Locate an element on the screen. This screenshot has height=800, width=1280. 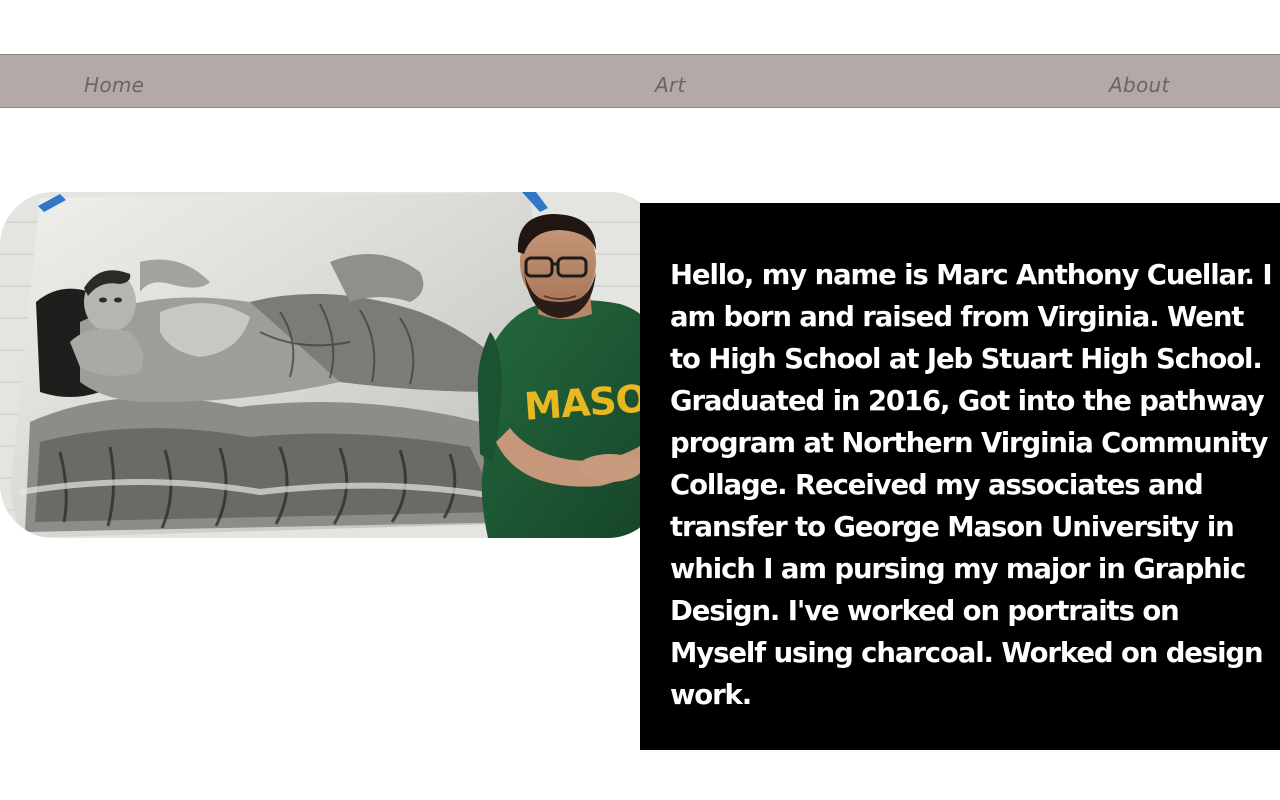
nav-link-home: Home is located at coordinates (114, 85).